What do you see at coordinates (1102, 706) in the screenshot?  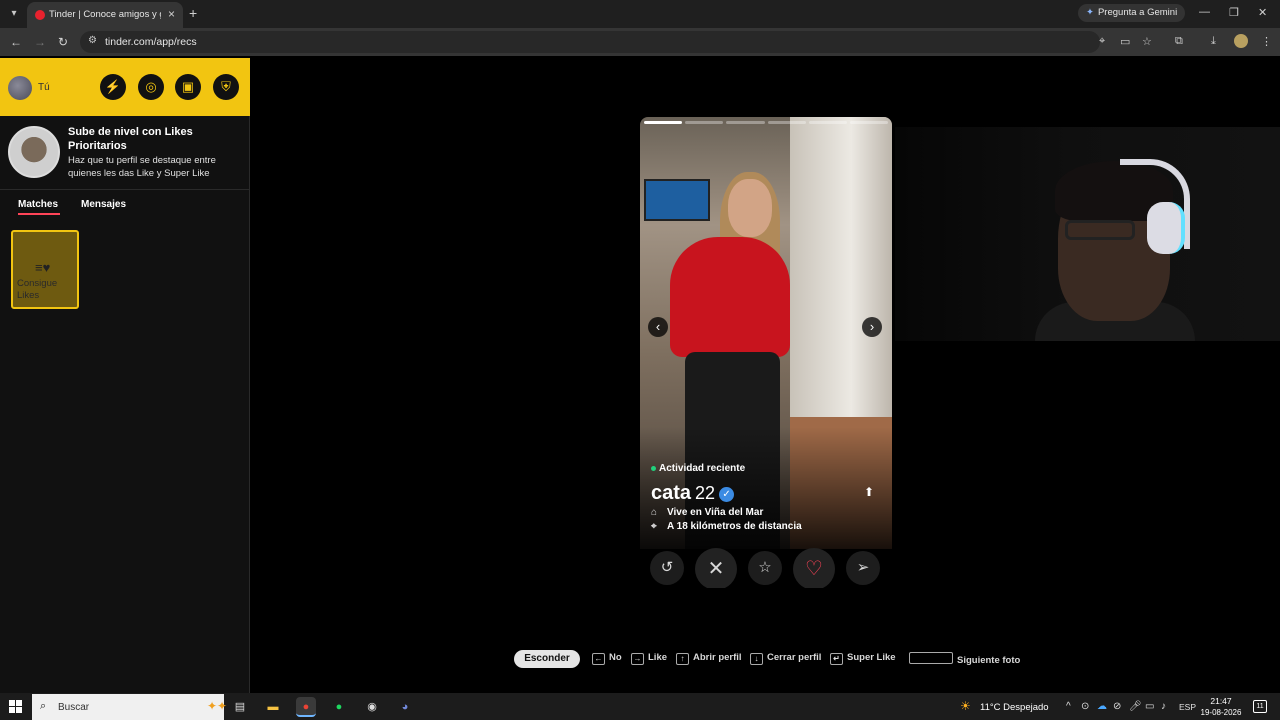 I see `onedrive-icon: ☁` at bounding box center [1102, 706].